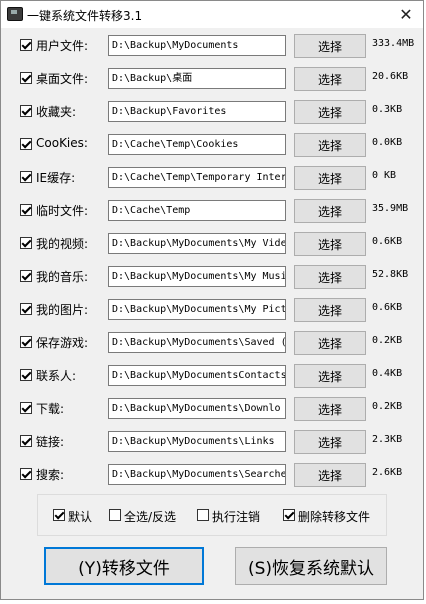 Image resolution: width=426 pixels, height=604 pixels. Describe the element at coordinates (59, 515) in the screenshot. I see `option-default-checkbox` at that location.